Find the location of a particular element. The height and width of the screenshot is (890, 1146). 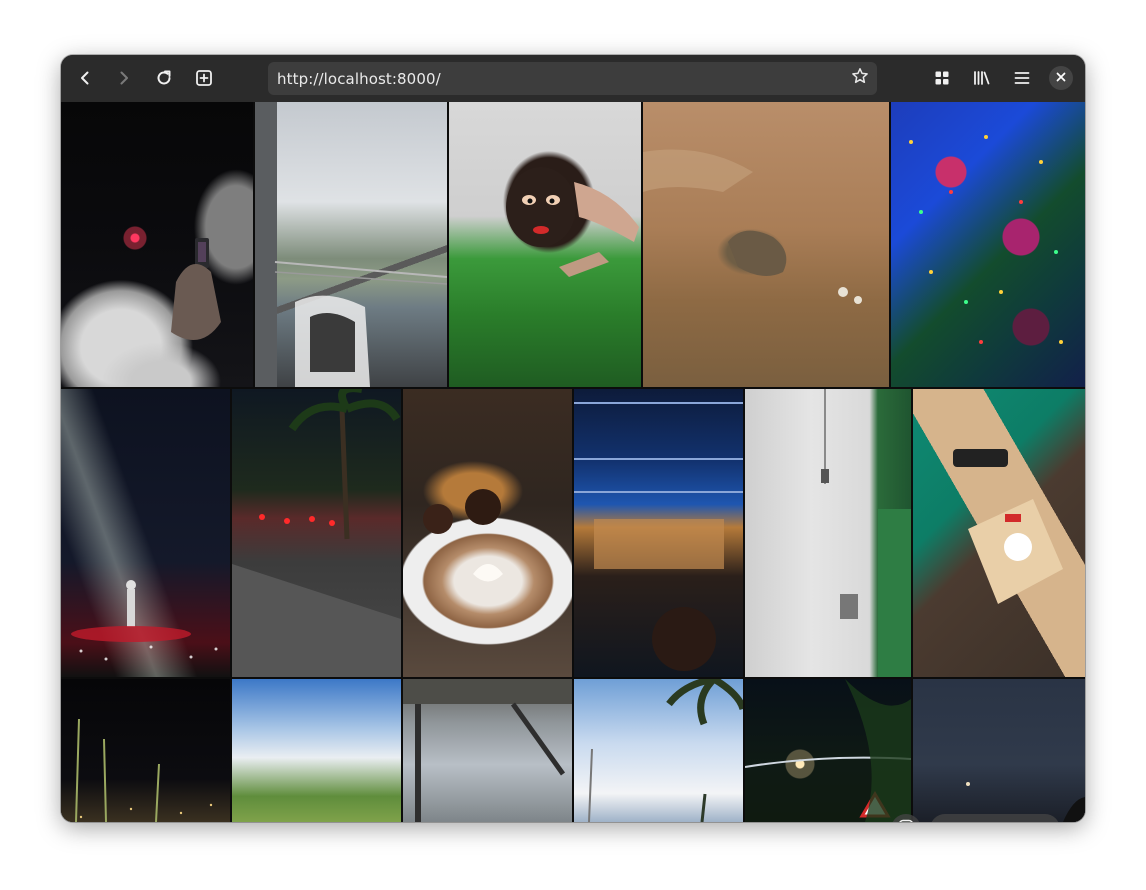

photo-green-hills is located at coordinates (316, 750).